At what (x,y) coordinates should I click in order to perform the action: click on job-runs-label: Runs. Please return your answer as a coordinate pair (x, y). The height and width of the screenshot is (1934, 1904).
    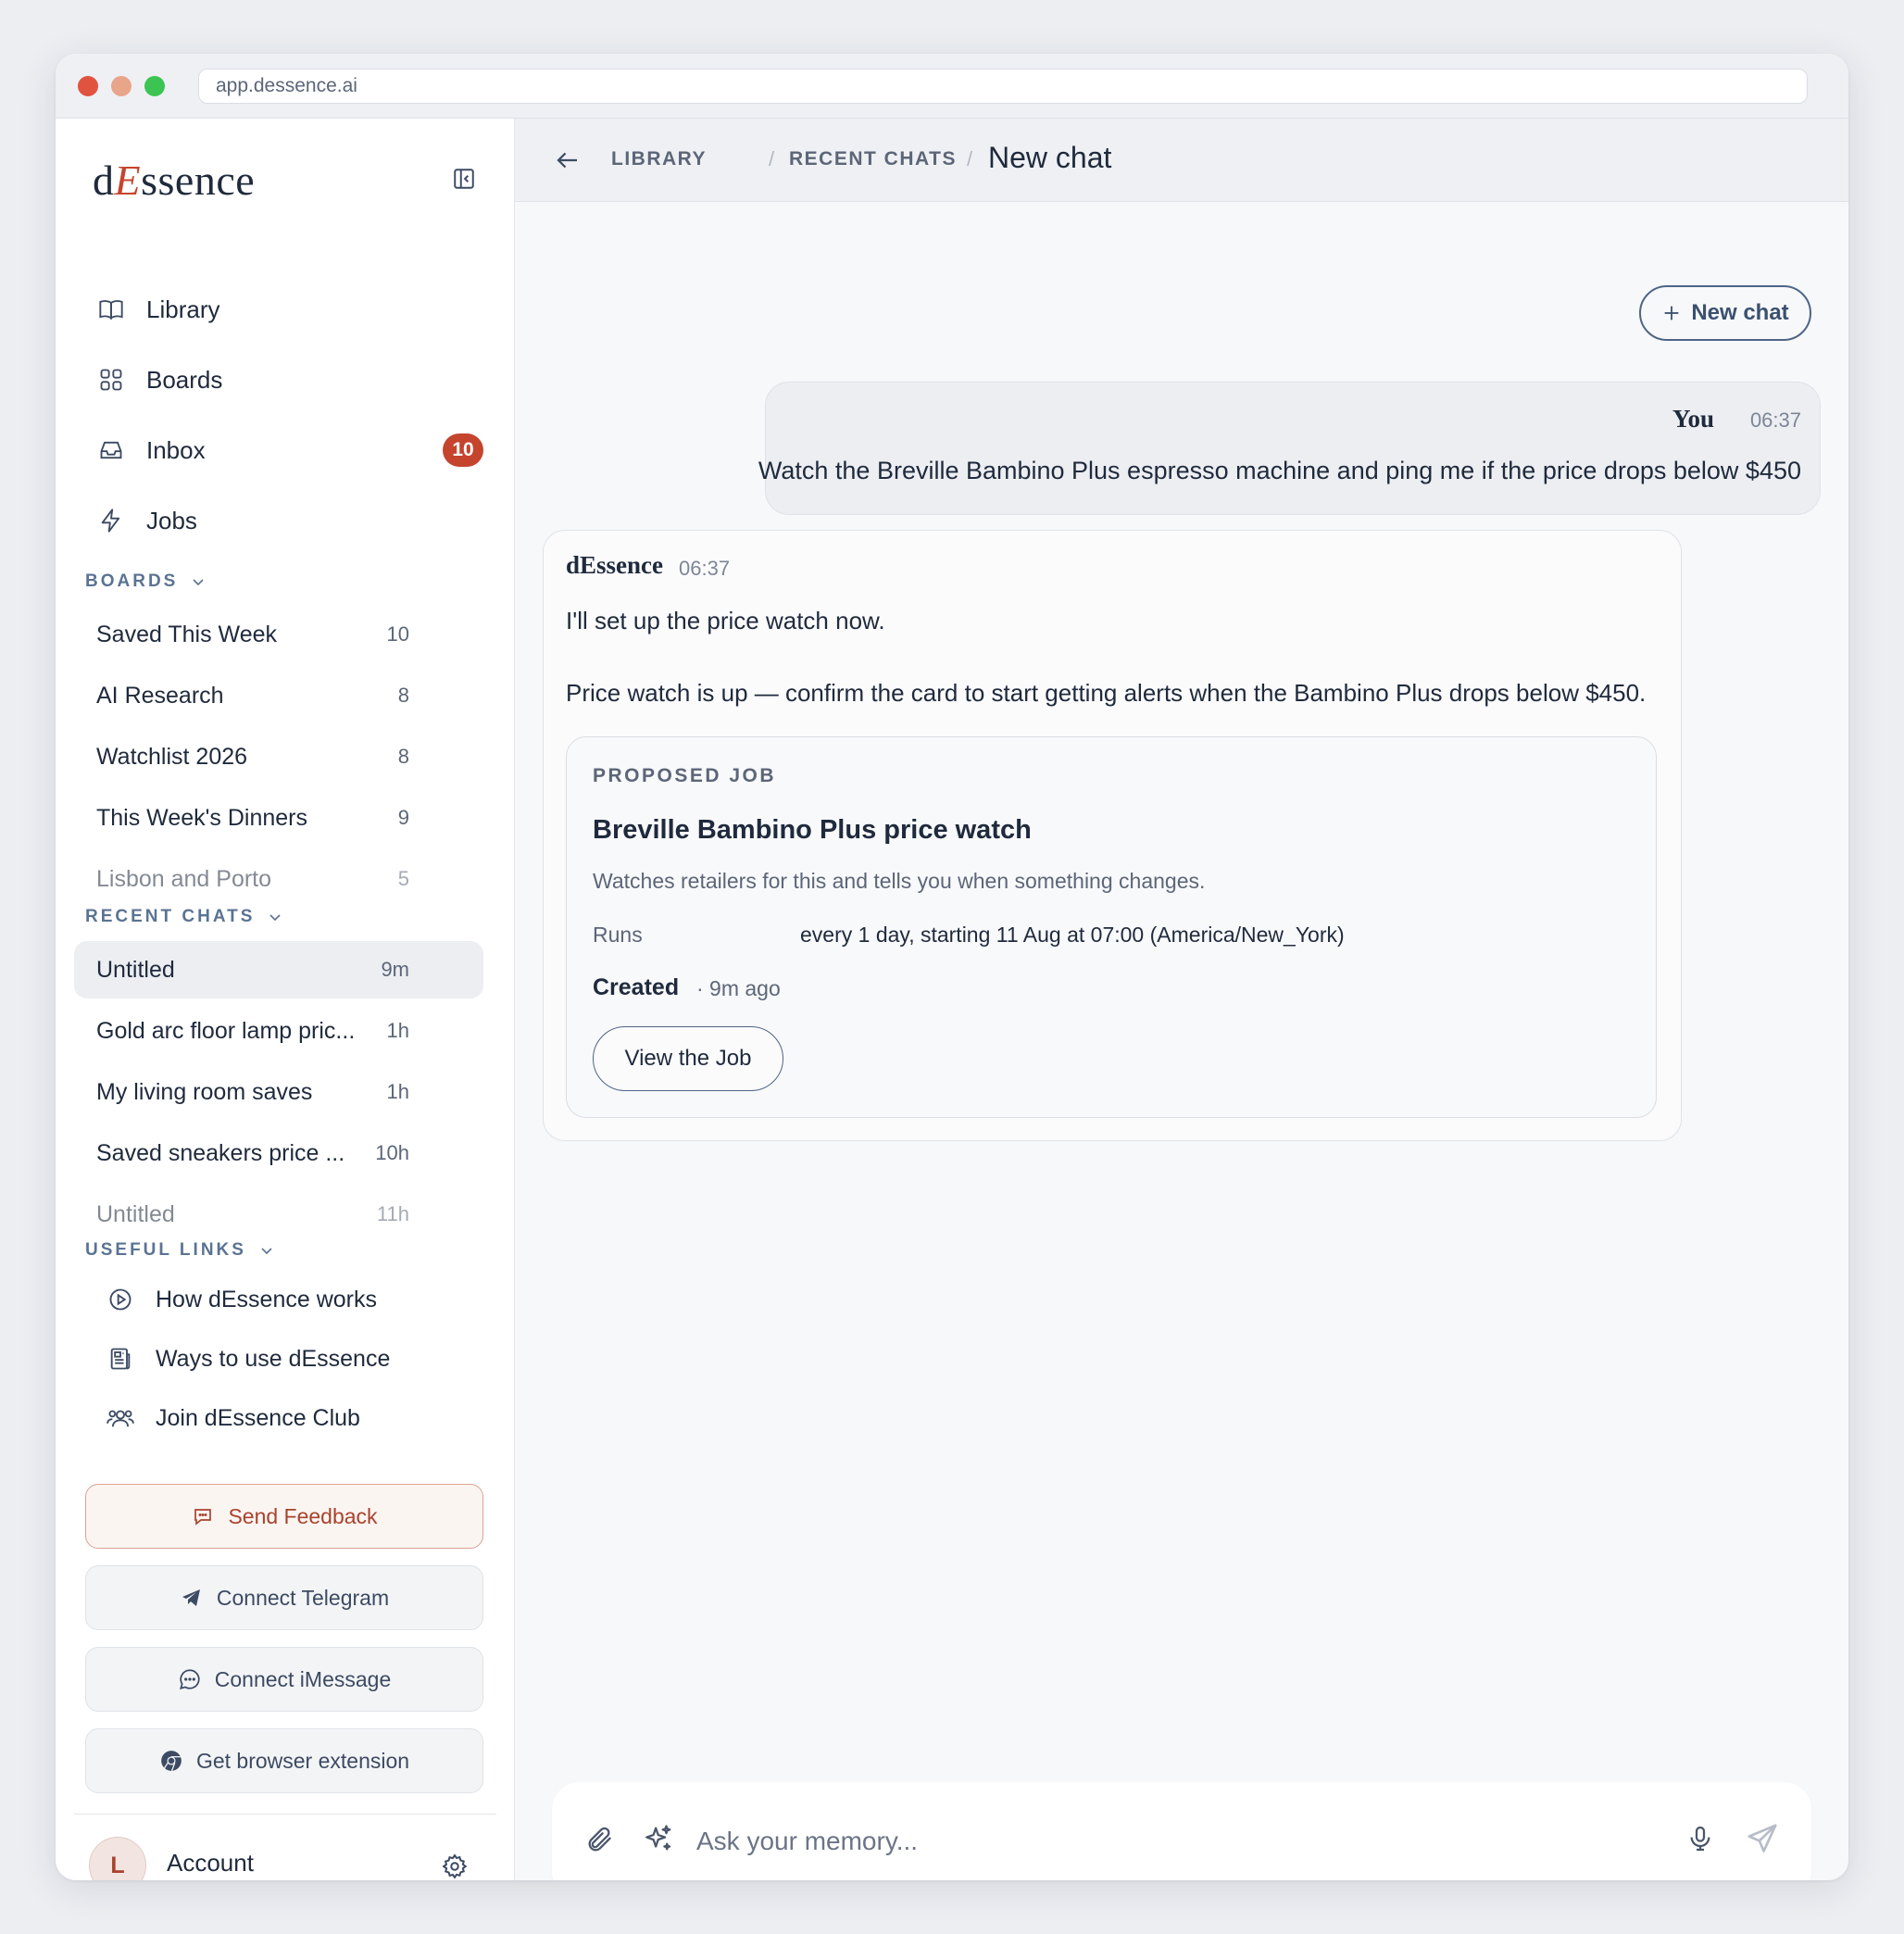
    Looking at the image, I should click on (618, 935).